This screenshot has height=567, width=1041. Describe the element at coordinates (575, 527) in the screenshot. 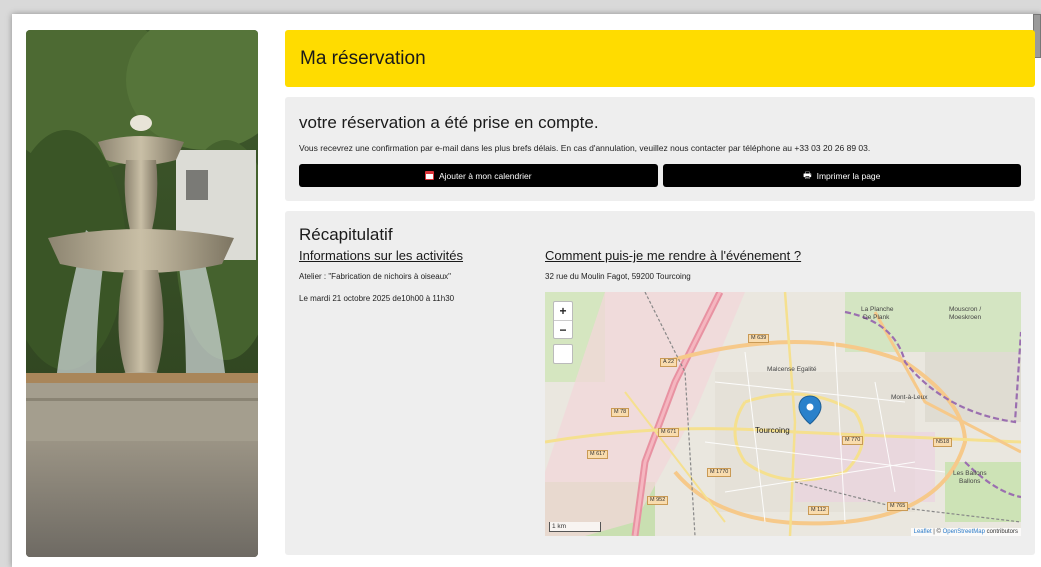

I see `map-scale: 1 km` at that location.